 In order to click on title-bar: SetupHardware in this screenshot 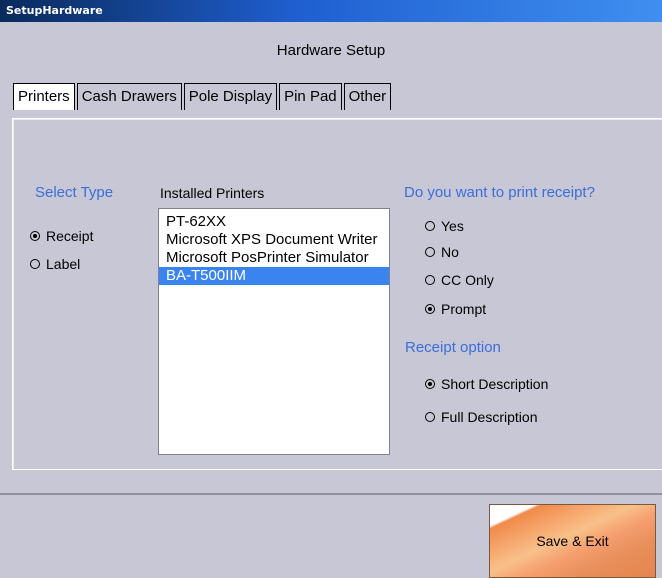, I will do `click(331, 11)`.